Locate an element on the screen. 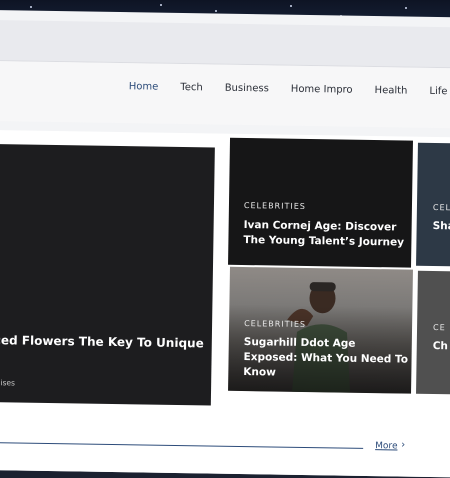 This screenshot has height=478, width=450. featured-post-meta: mises is located at coordinates (8, 383).